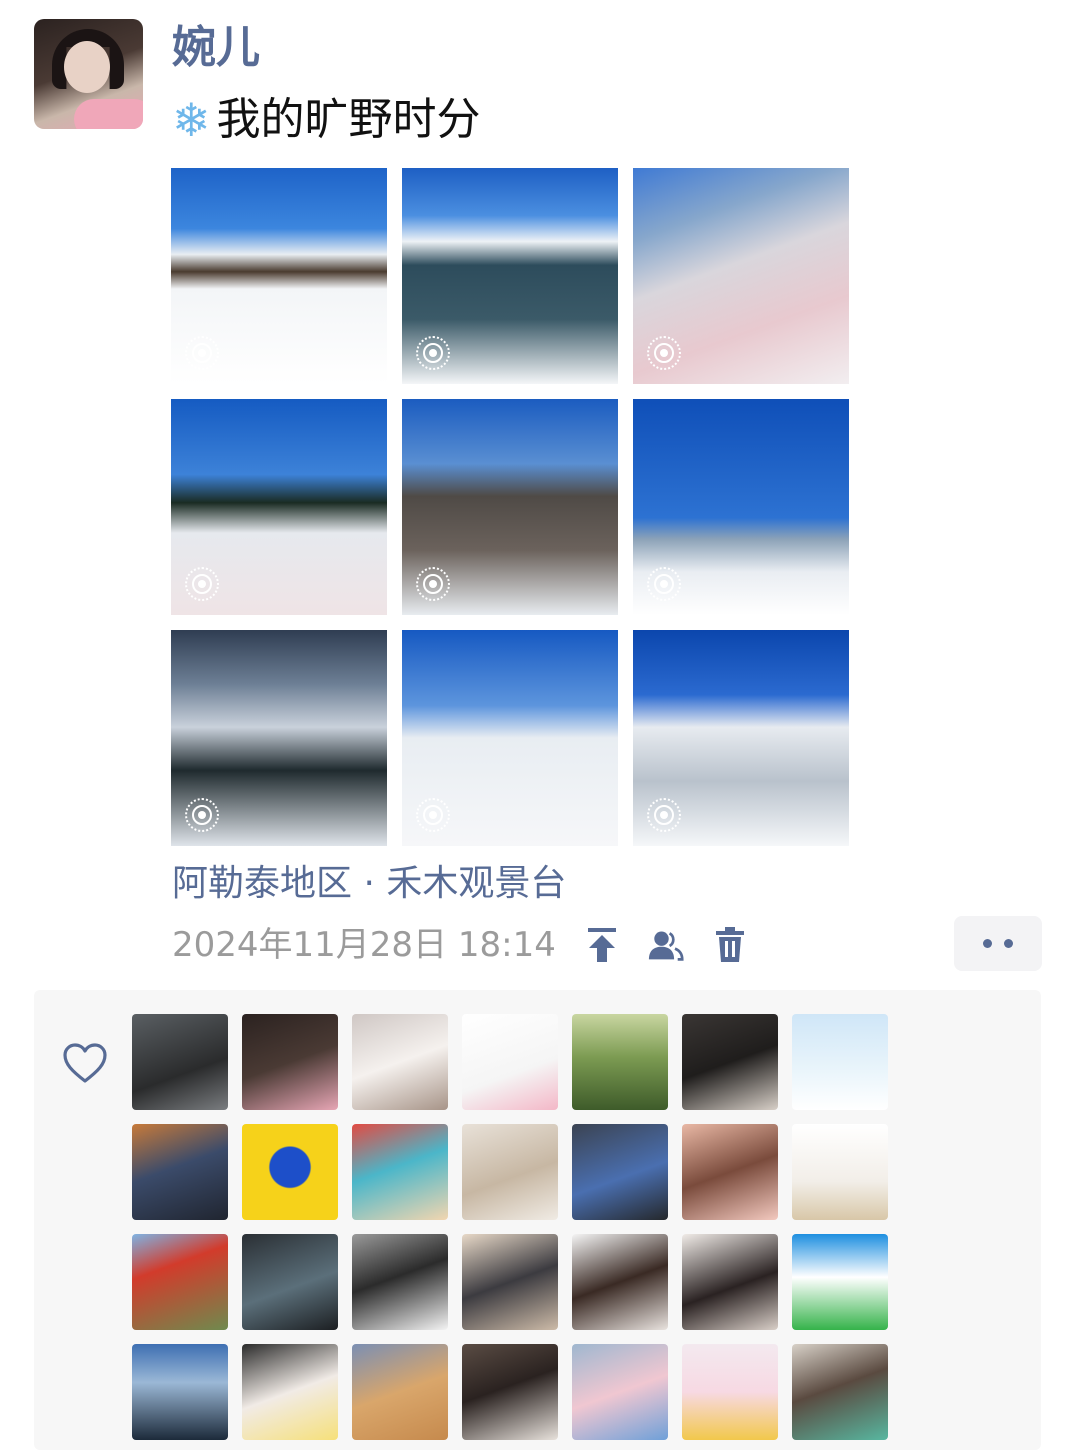 Image resolution: width=1080 pixels, height=1450 pixels. I want to click on post-text-content: 我的旷野时分, so click(348, 119).